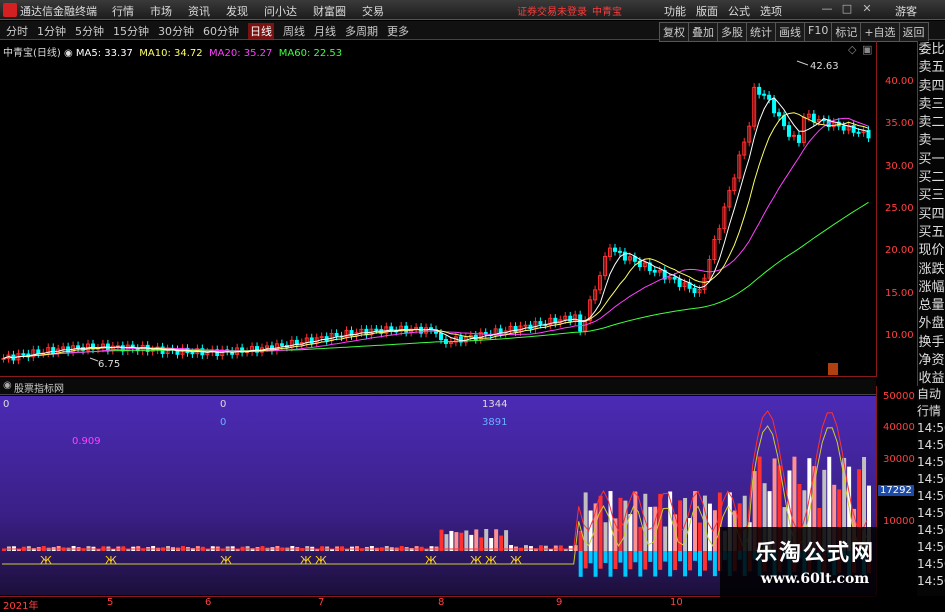 This screenshot has height=612, width=945. What do you see at coordinates (931, 123) in the screenshot?
I see `quote-sell2: 卖二` at bounding box center [931, 123].